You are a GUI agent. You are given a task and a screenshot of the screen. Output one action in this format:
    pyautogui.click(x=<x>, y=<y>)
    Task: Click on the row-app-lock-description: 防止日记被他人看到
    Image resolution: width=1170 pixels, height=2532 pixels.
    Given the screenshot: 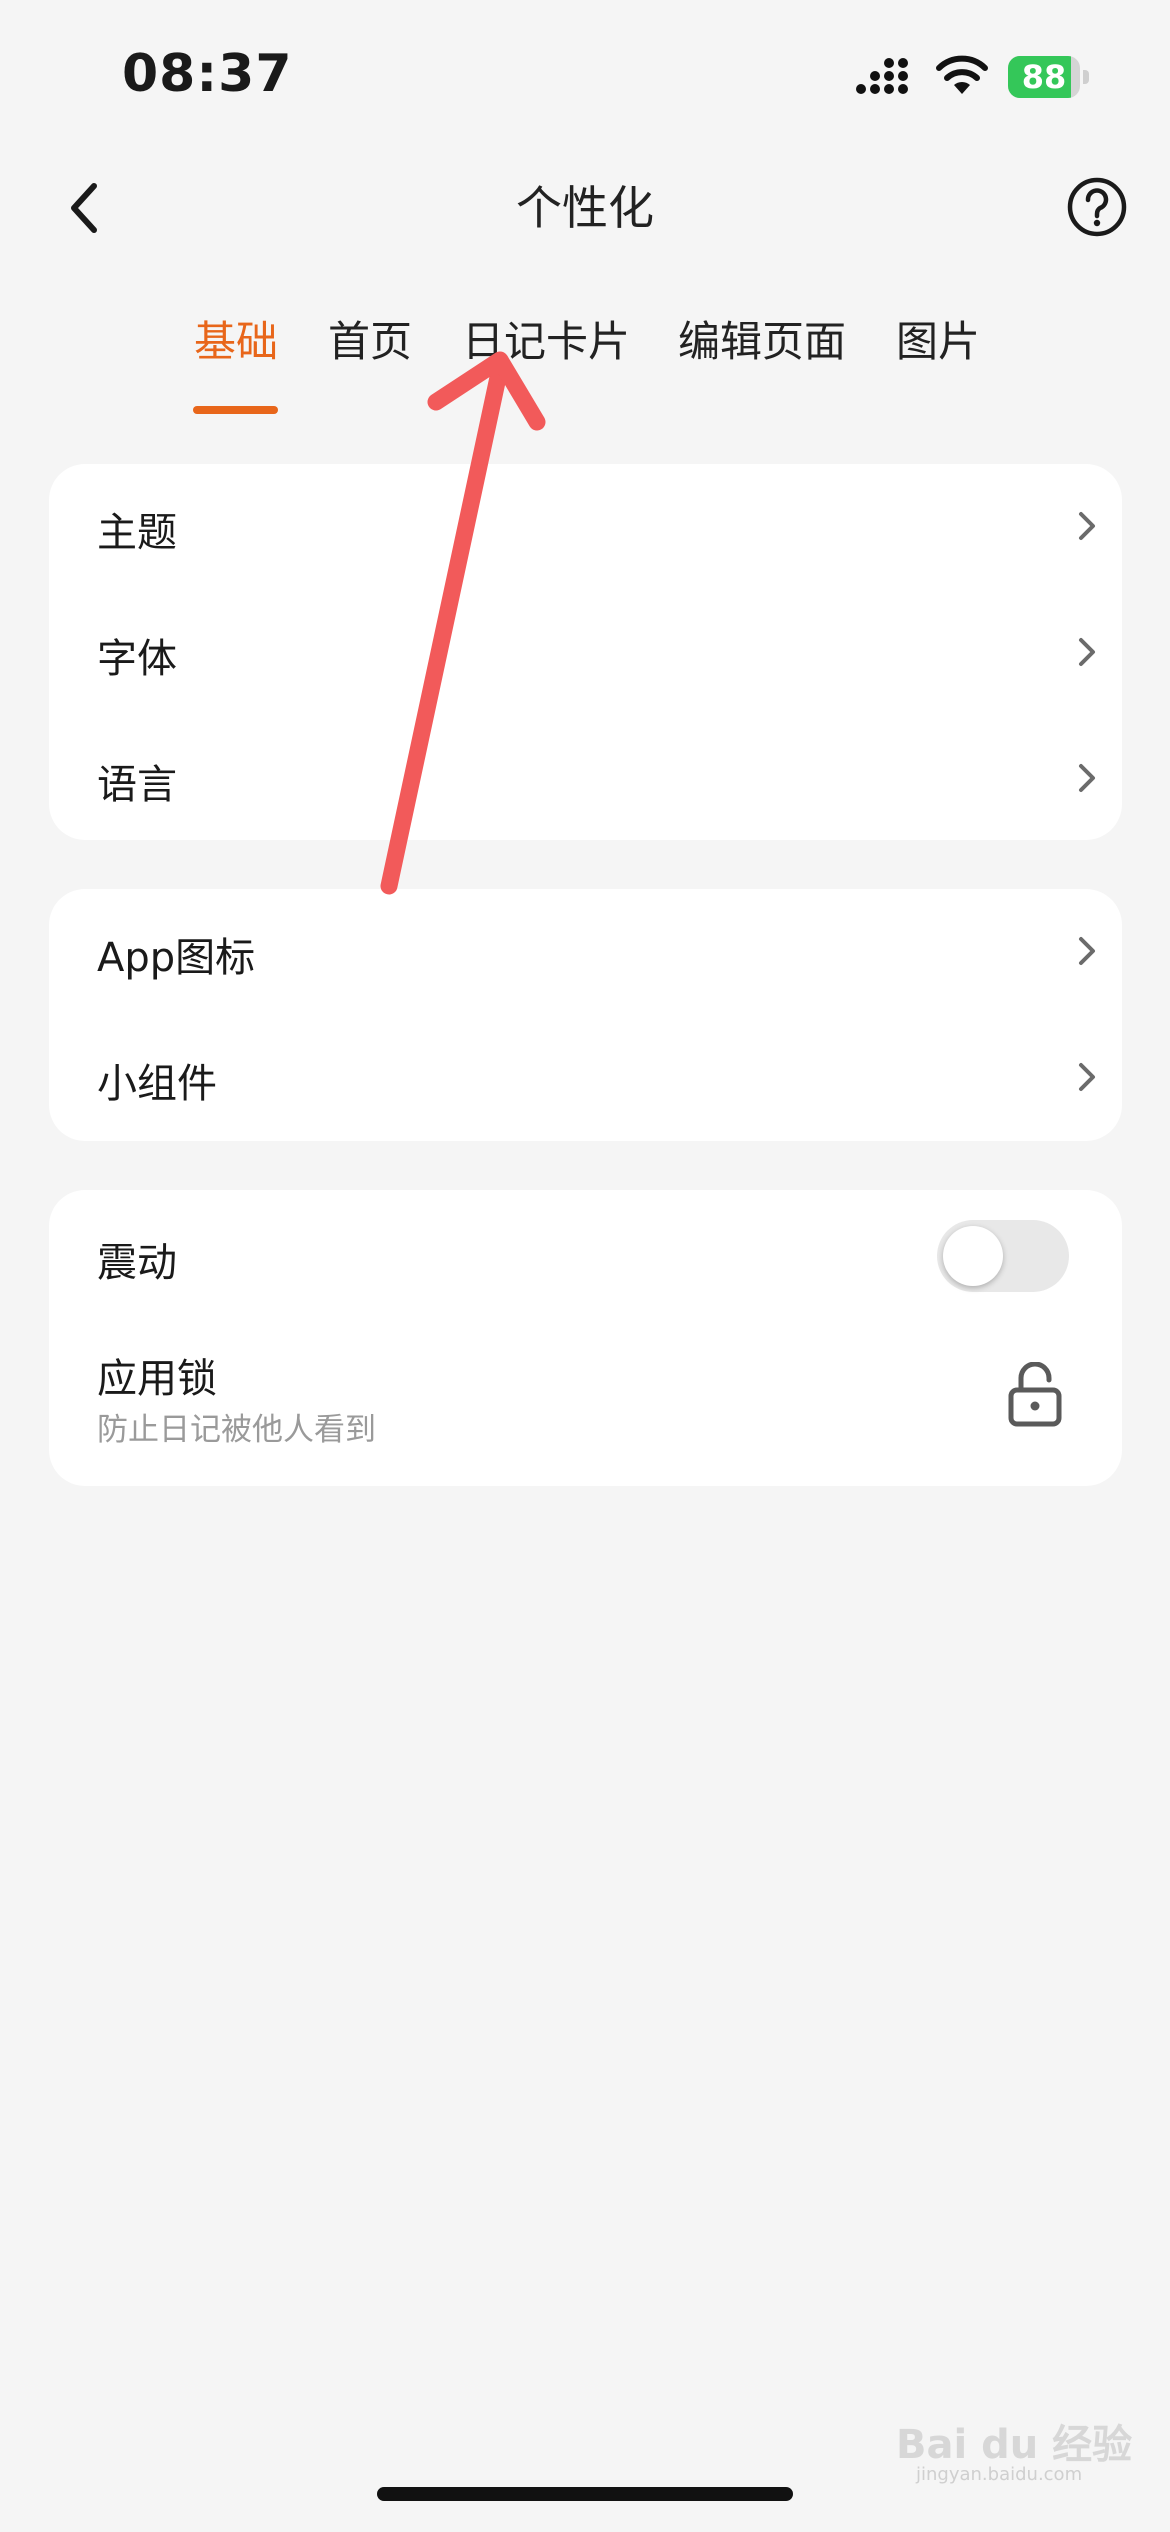 What is the action you would take?
    pyautogui.click(x=236, y=1430)
    